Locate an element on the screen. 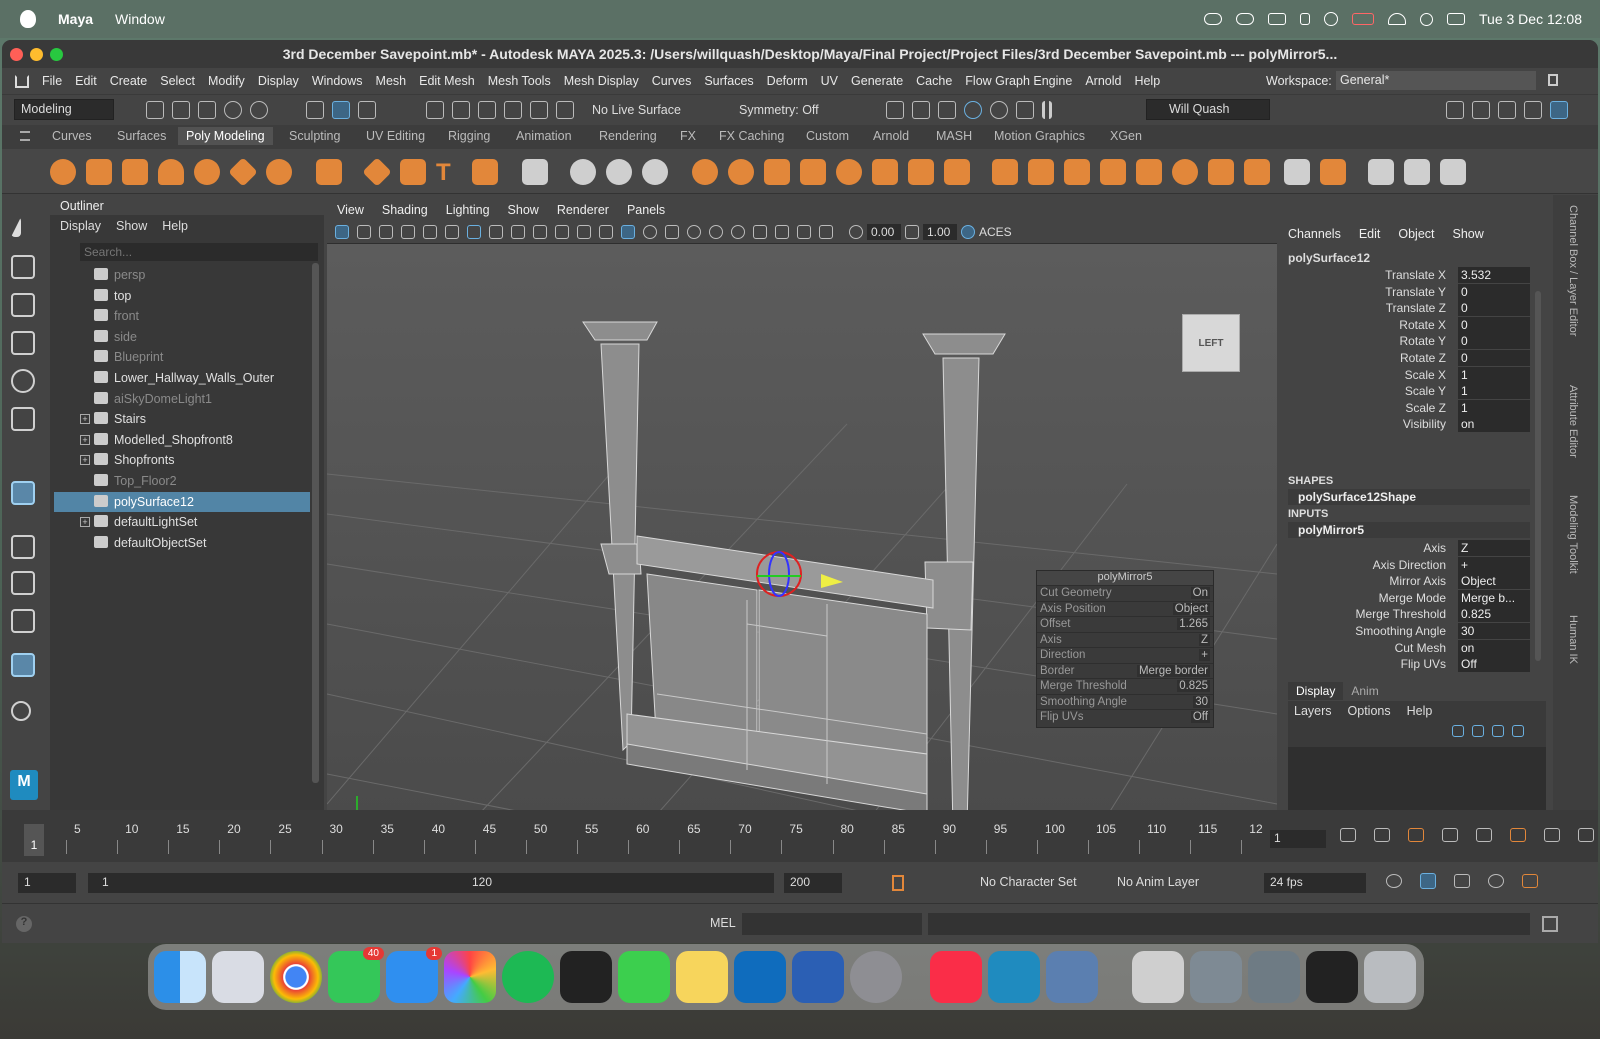  xray-joints-icon is located at coordinates (826, 231).